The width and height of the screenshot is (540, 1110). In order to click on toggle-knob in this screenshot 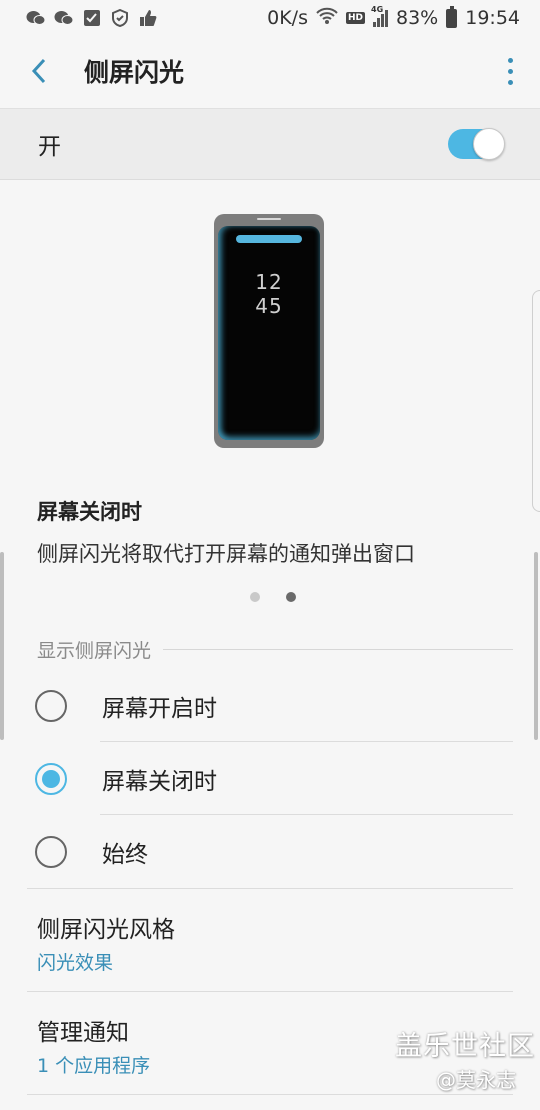, I will do `click(489, 144)`.